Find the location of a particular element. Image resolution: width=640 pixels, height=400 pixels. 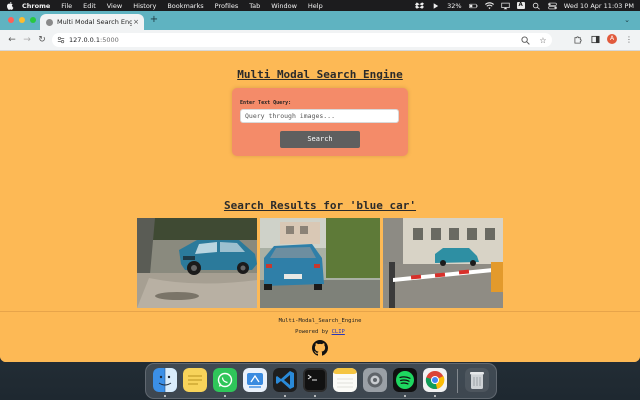

screen-mirroring-icon is located at coordinates (505, 6).